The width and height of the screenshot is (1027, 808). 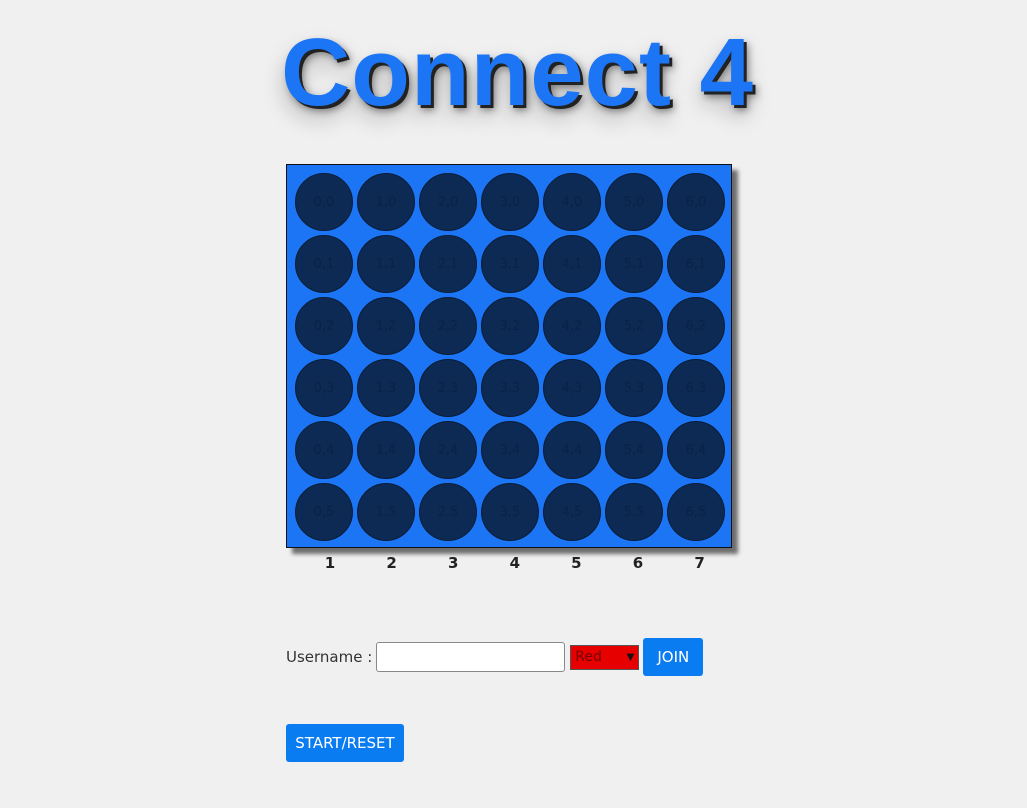 What do you see at coordinates (510, 512) in the screenshot?
I see `board-cell: 3,5` at bounding box center [510, 512].